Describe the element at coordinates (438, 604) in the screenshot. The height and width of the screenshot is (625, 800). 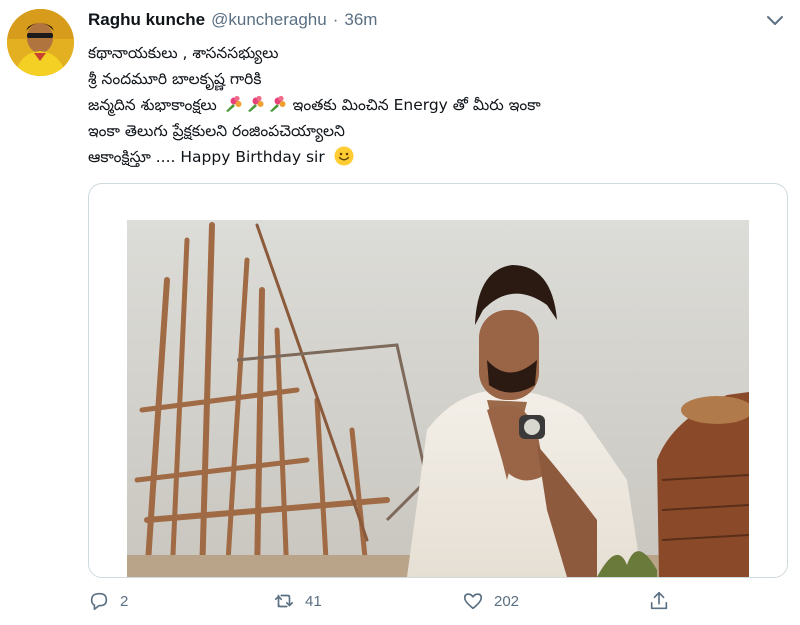
I see `tweet-actions: 2 41 202` at that location.